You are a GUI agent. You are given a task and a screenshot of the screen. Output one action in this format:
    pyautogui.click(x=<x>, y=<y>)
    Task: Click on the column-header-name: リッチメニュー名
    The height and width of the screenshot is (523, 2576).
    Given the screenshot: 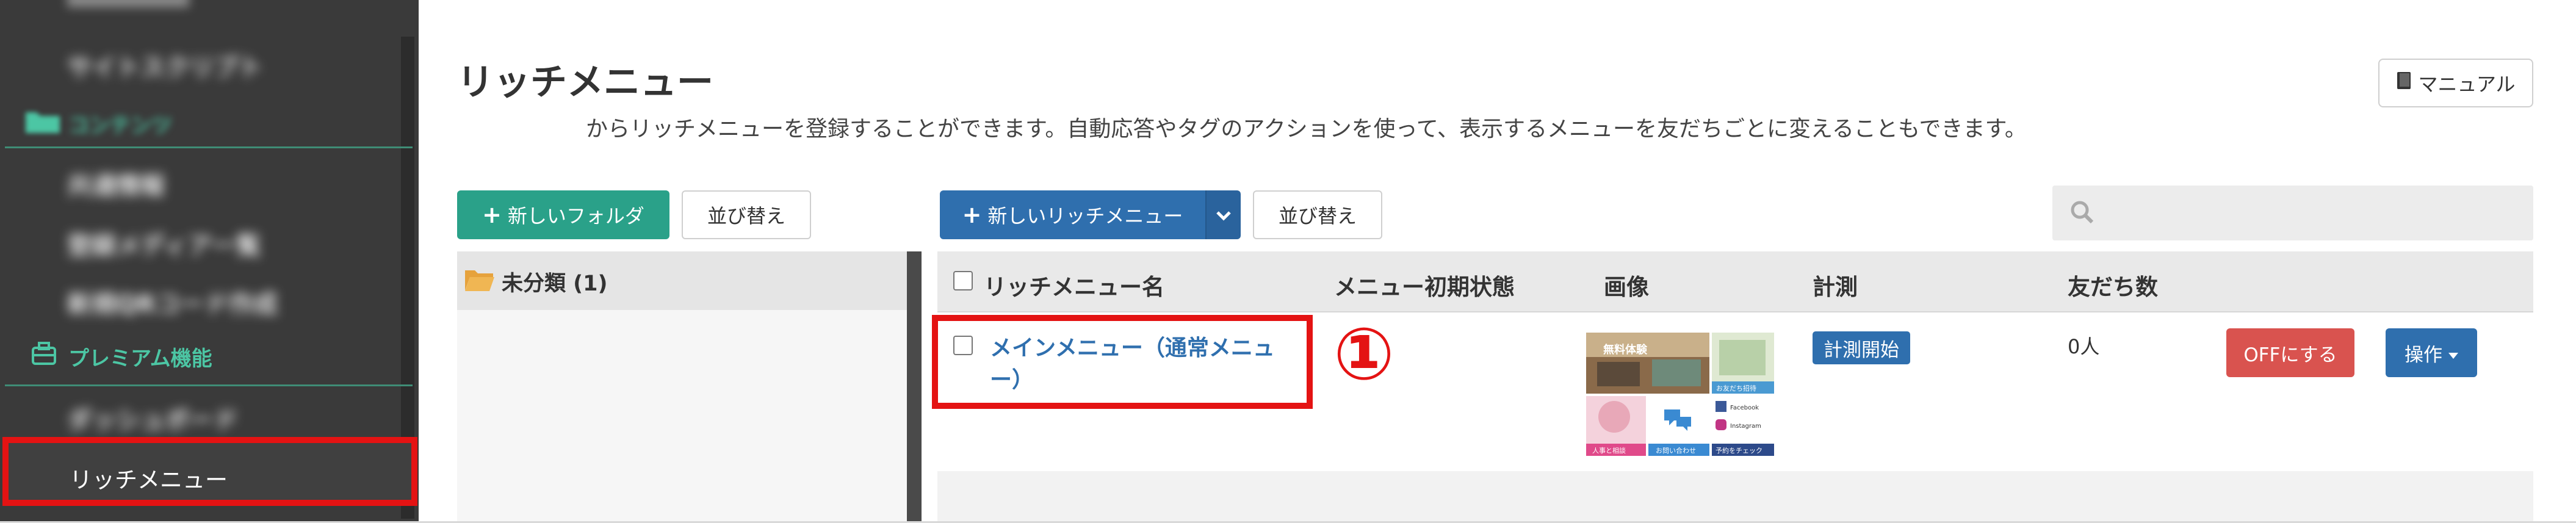 What is the action you would take?
    pyautogui.click(x=1074, y=287)
    